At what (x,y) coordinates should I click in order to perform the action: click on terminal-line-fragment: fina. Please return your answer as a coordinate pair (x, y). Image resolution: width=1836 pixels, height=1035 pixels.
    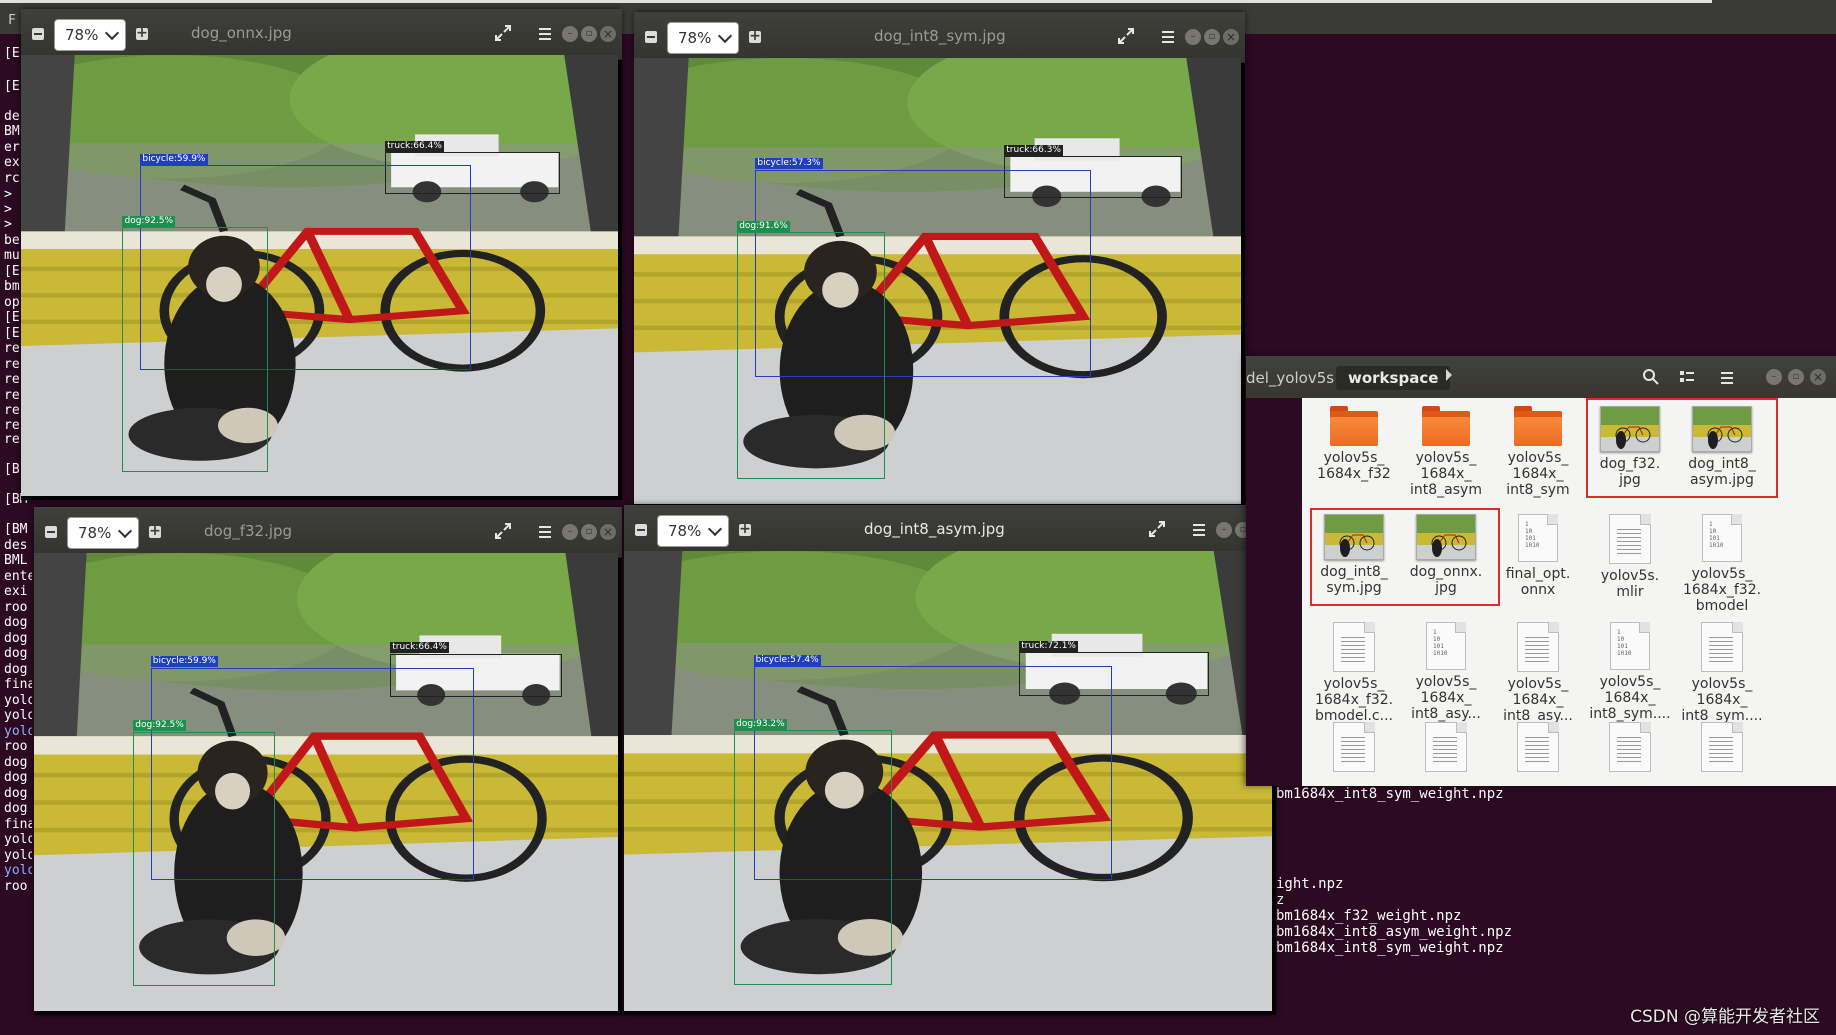
    Looking at the image, I should click on (18, 684).